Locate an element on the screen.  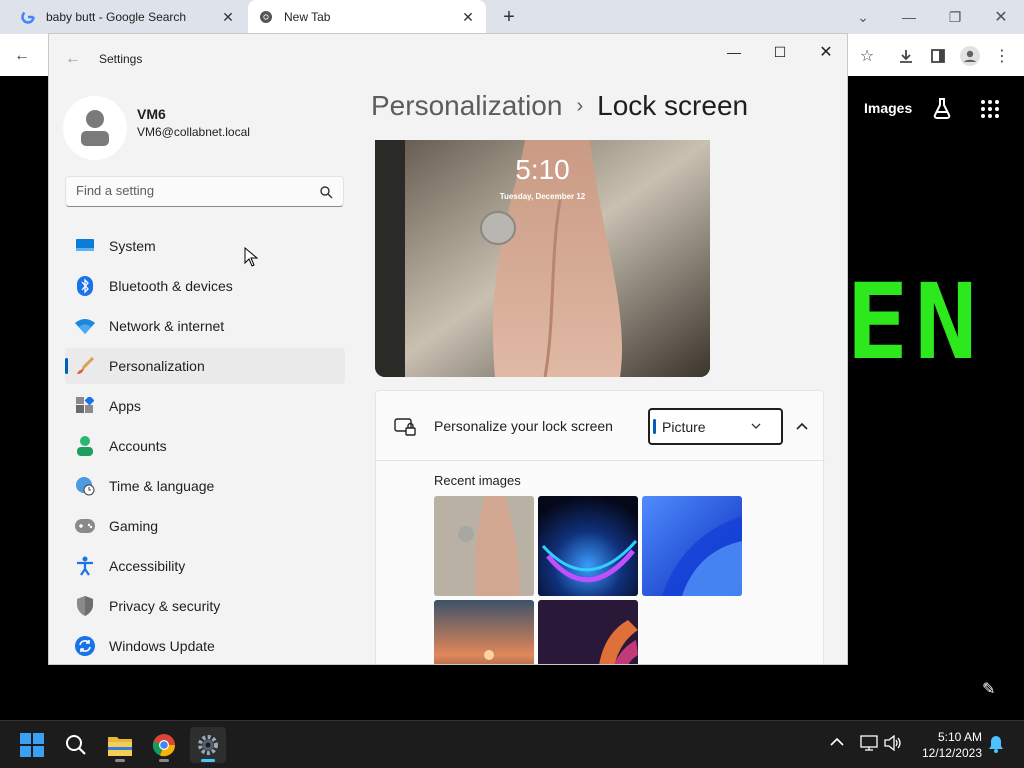
notification-bell-icon is located at coordinates (996, 745).